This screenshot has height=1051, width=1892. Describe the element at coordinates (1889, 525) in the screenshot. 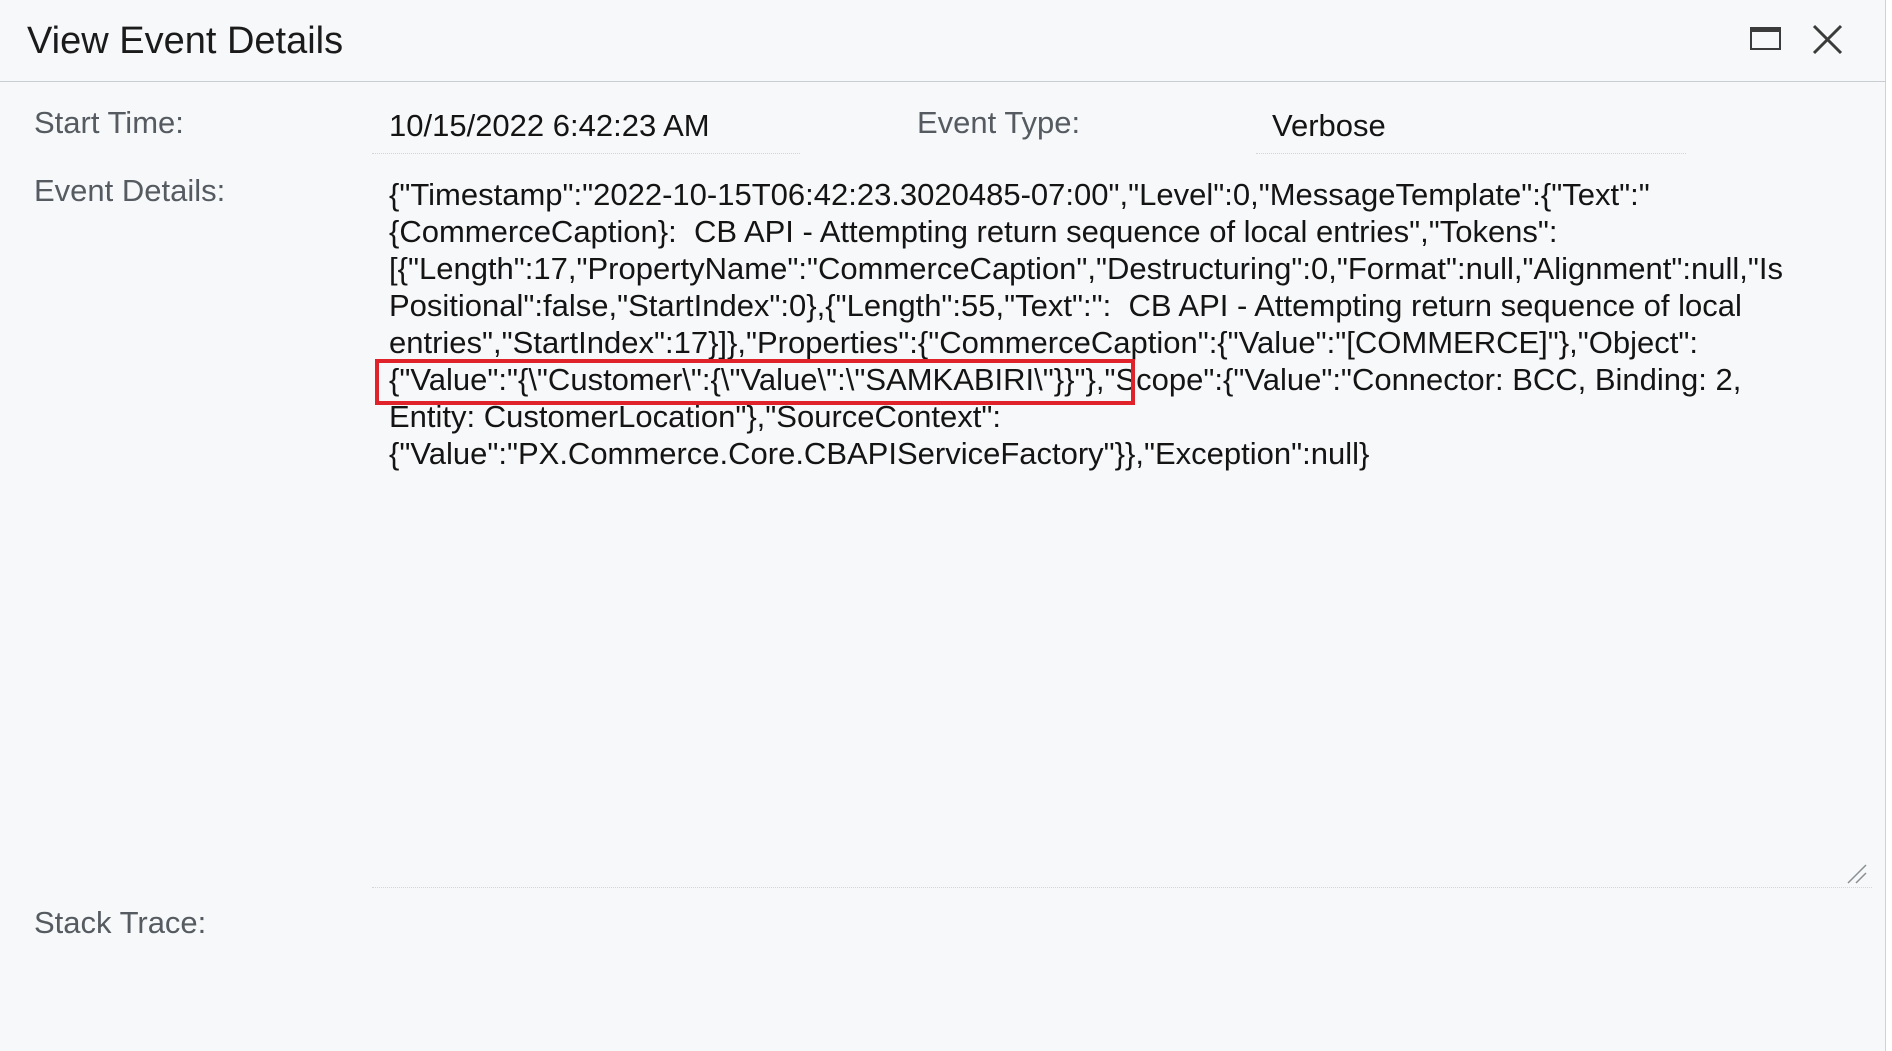

I see `page-edge` at that location.